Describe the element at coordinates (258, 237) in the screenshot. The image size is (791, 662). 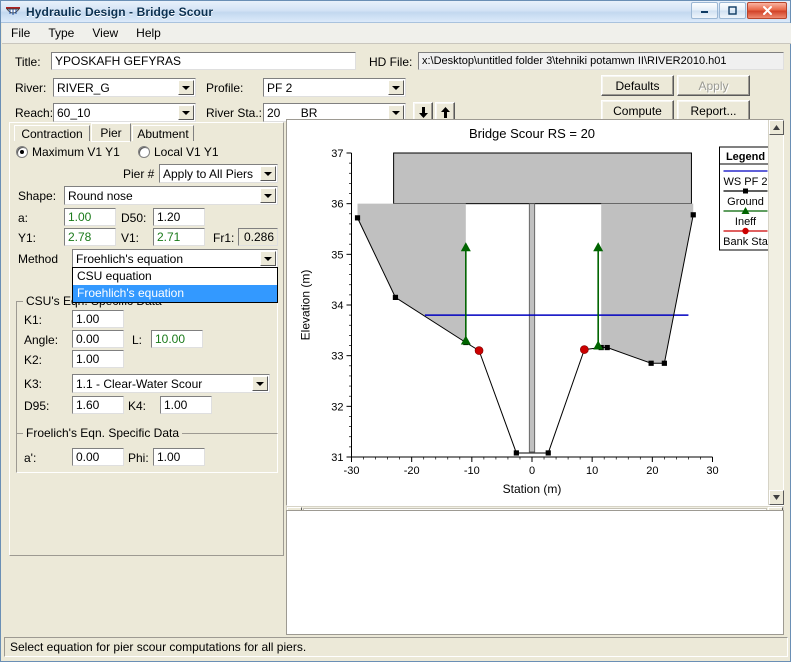
I see `fr1-value: 0.286` at that location.